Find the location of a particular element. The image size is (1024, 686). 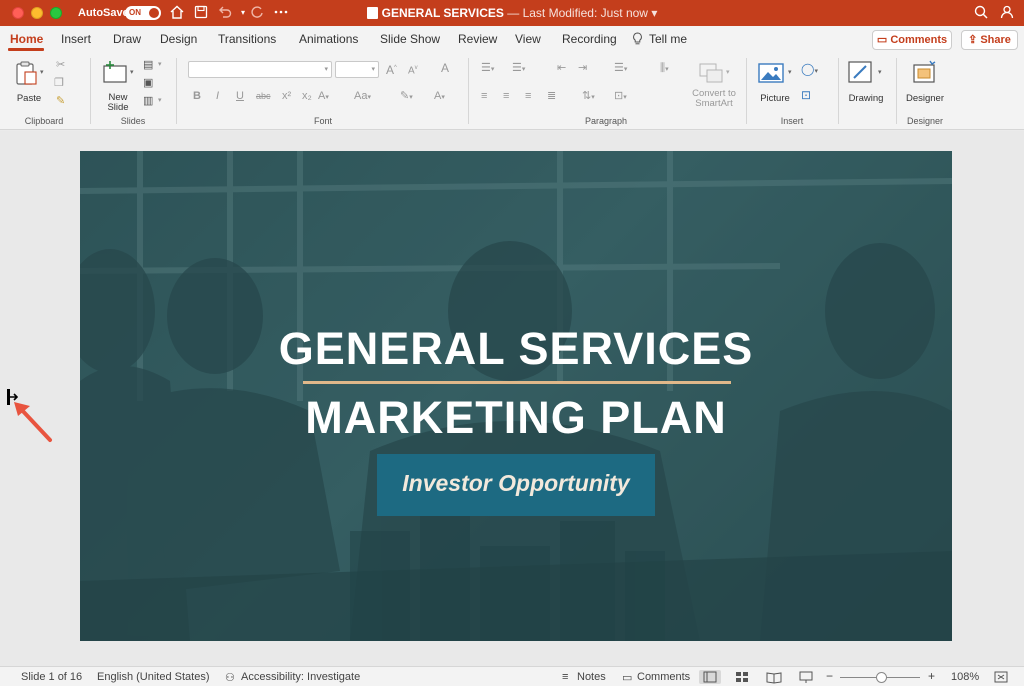

smartart-dropdown-icon: ▾ is located at coordinates (728, 72).